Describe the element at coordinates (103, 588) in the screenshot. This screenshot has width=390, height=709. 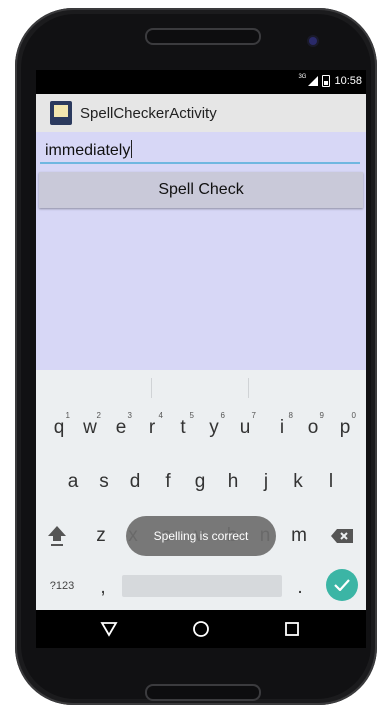
I see `comma-key: ,` at that location.